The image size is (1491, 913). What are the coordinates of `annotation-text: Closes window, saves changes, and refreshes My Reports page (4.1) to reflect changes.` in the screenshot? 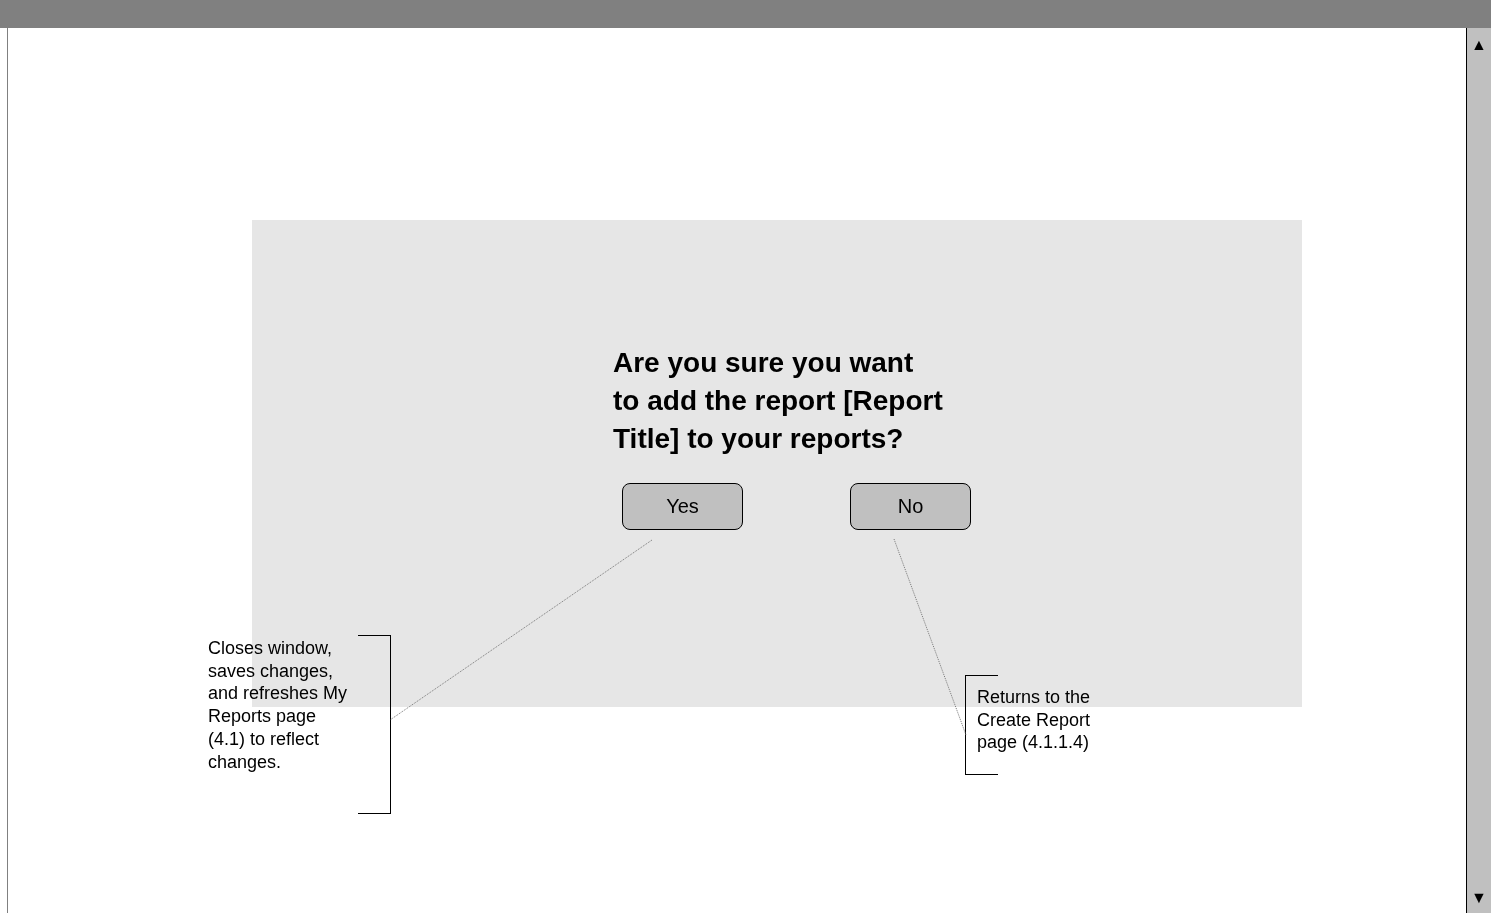 It's located at (278, 705).